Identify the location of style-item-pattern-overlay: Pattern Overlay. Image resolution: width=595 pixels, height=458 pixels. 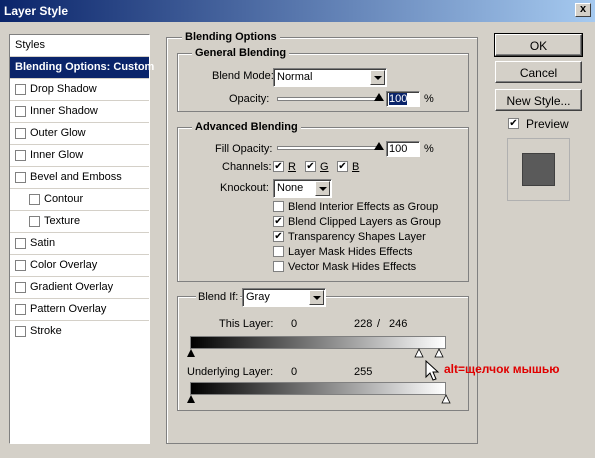
(79, 310).